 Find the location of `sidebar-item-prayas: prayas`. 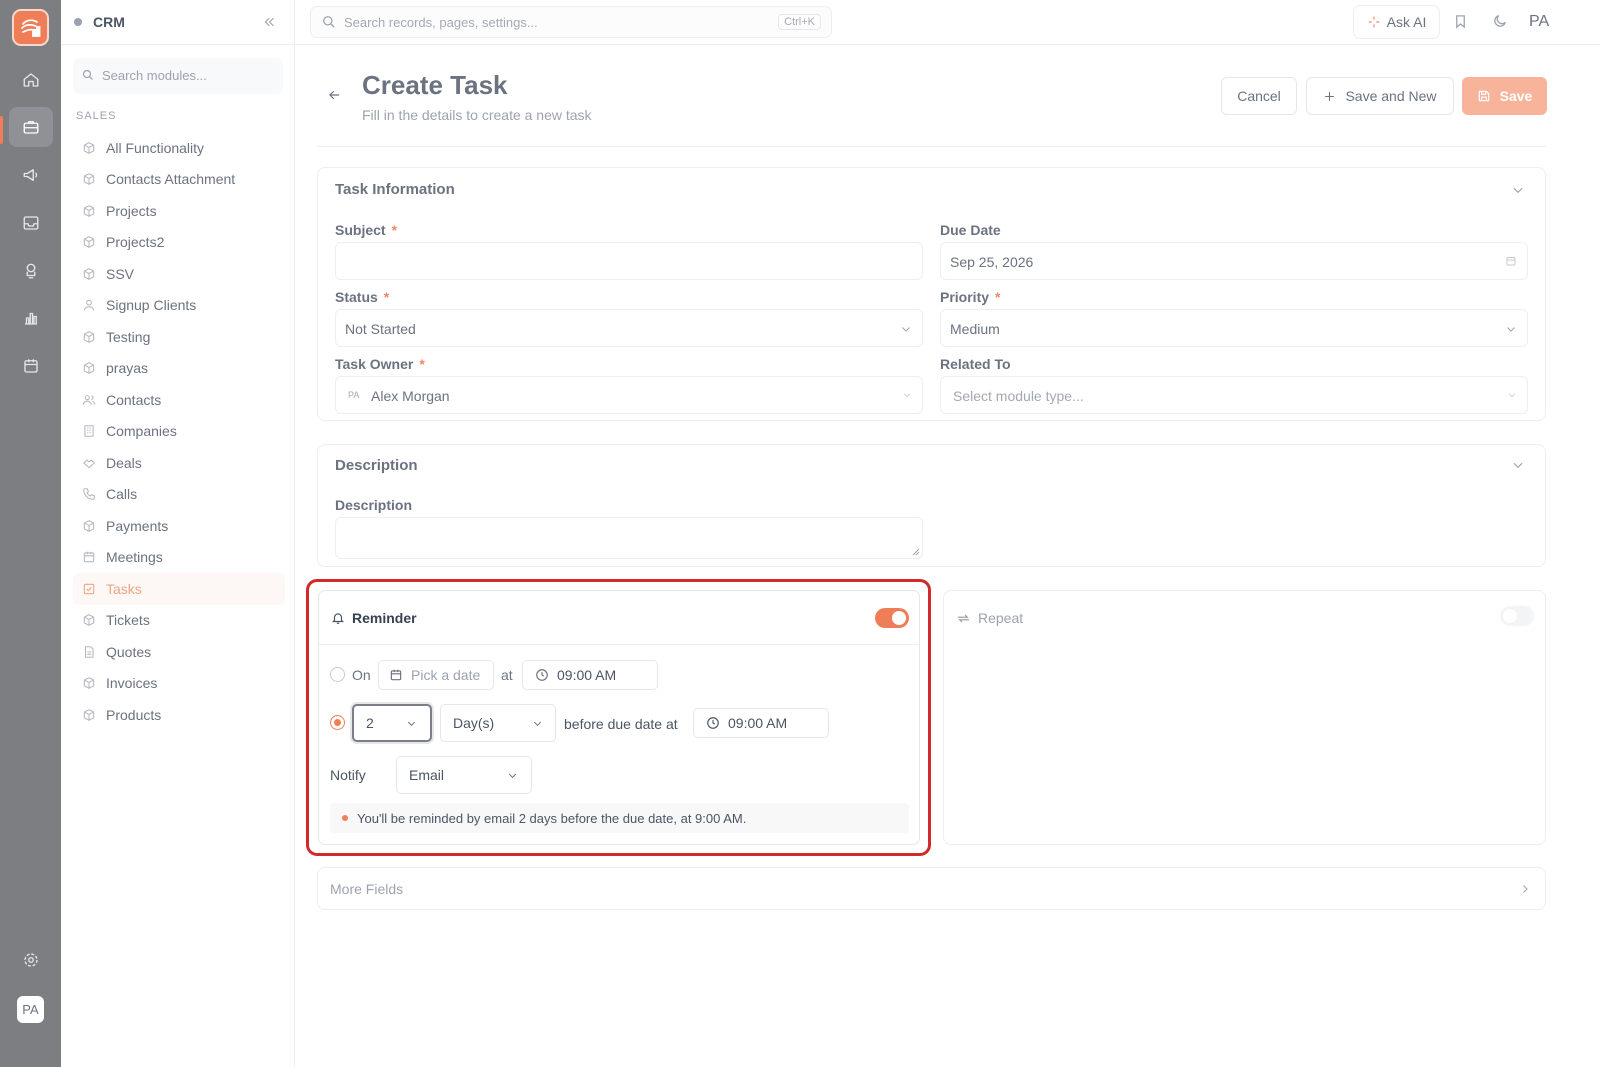

sidebar-item-prayas: prayas is located at coordinates (179, 369).